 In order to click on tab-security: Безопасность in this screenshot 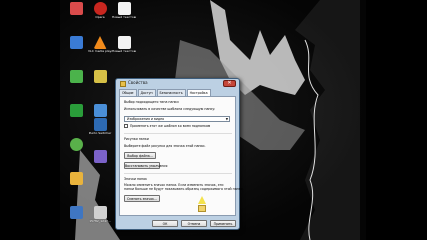, I will do `click(171, 92)`.